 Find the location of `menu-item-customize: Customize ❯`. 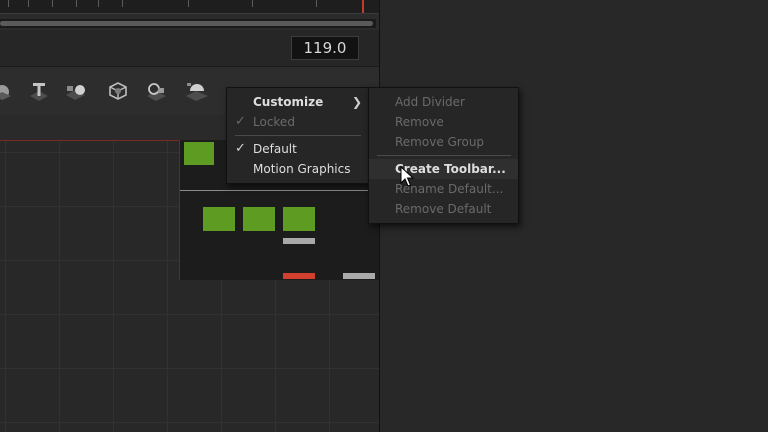

menu-item-customize: Customize ❯ is located at coordinates (297, 102).